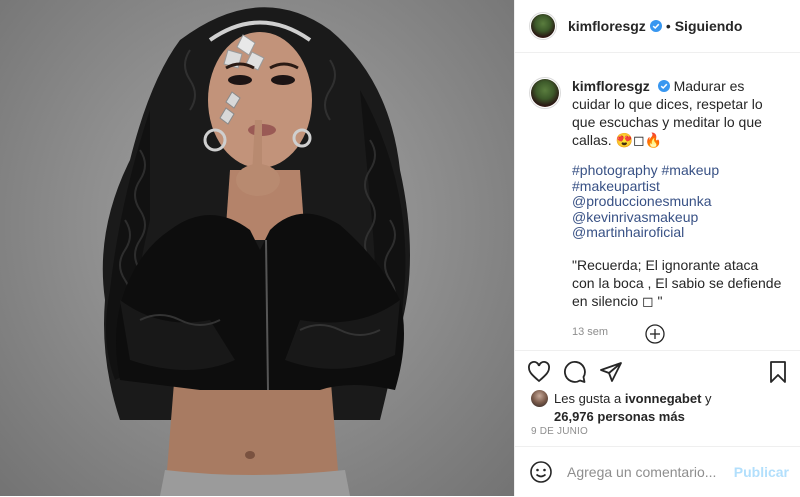 This screenshot has height=497, width=800. I want to click on tag-line: @martinhairoficial, so click(678, 232).